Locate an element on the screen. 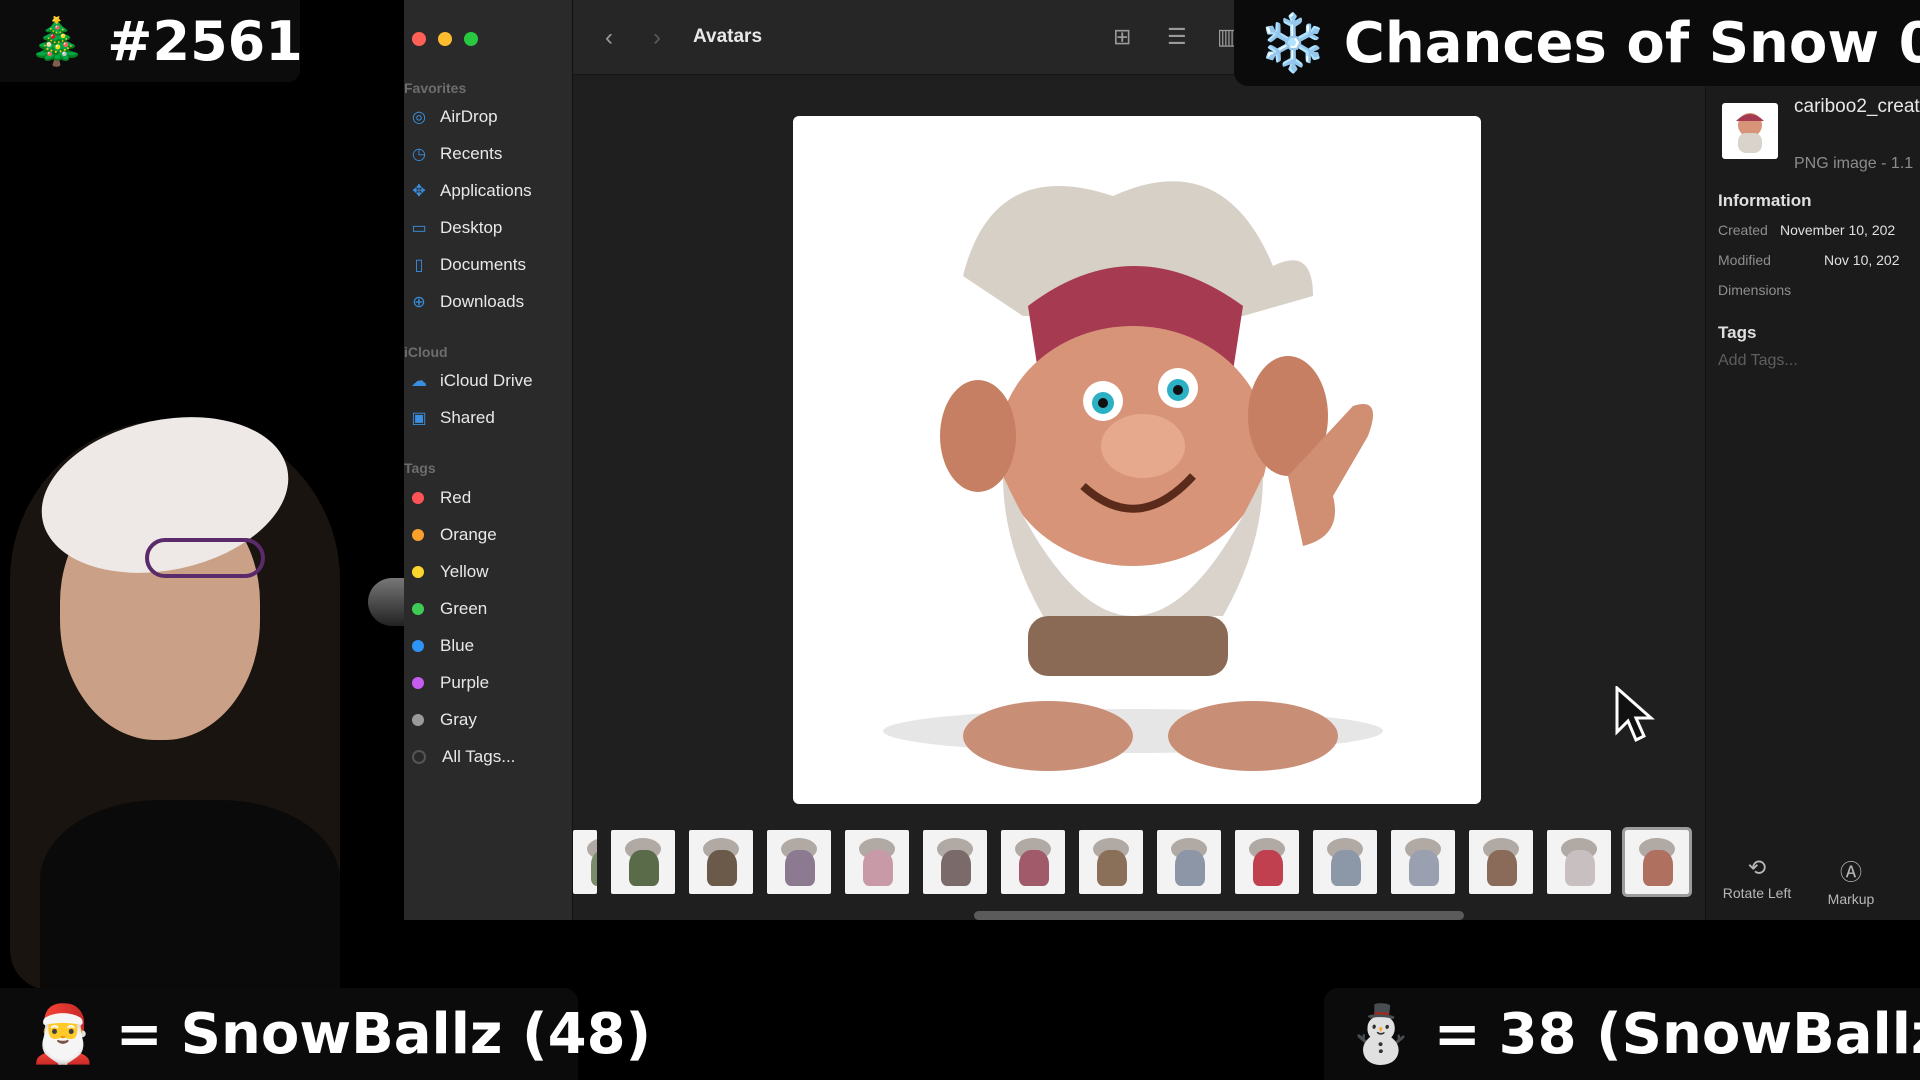  sidebar-tag-orange: Orange is located at coordinates (488, 535).